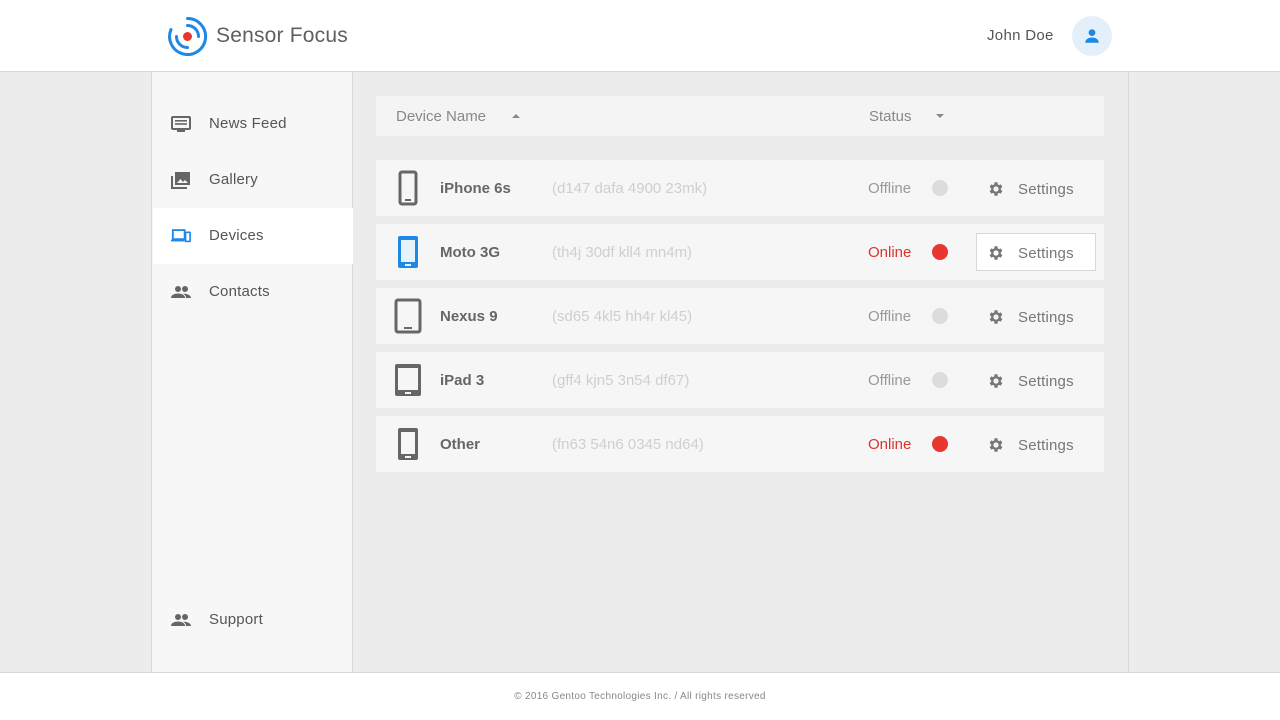 The width and height of the screenshot is (1280, 720). Describe the element at coordinates (475, 188) in the screenshot. I see `device-name: iPhone 6s` at that location.